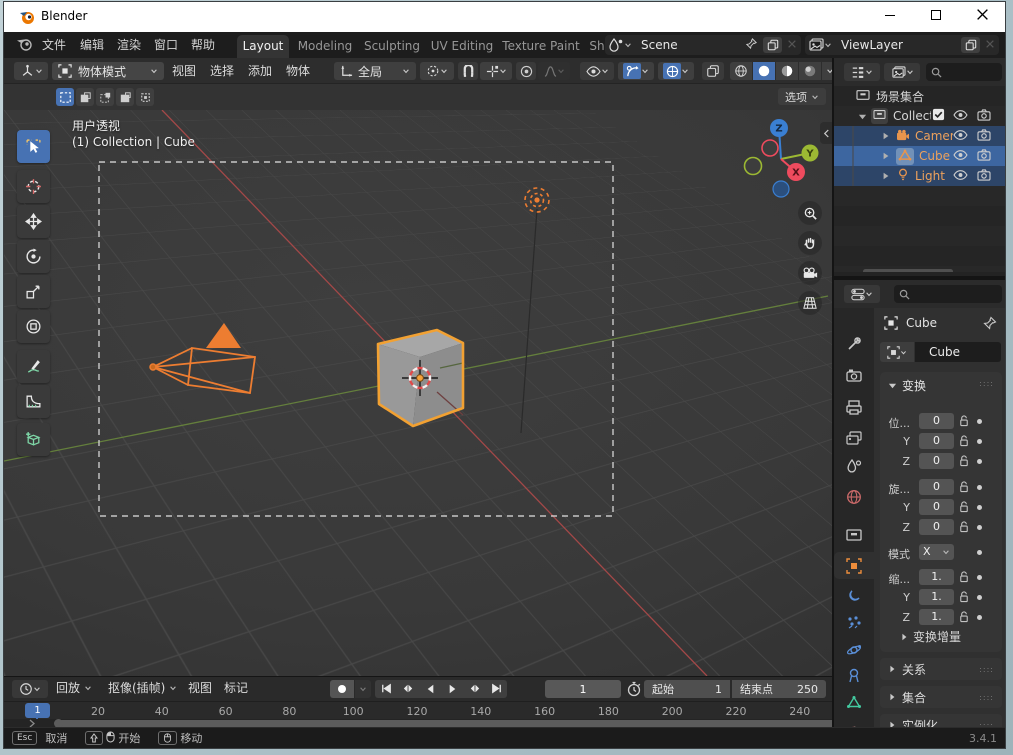  Describe the element at coordinates (854, 565) in the screenshot. I see `properties-tab-object` at that location.